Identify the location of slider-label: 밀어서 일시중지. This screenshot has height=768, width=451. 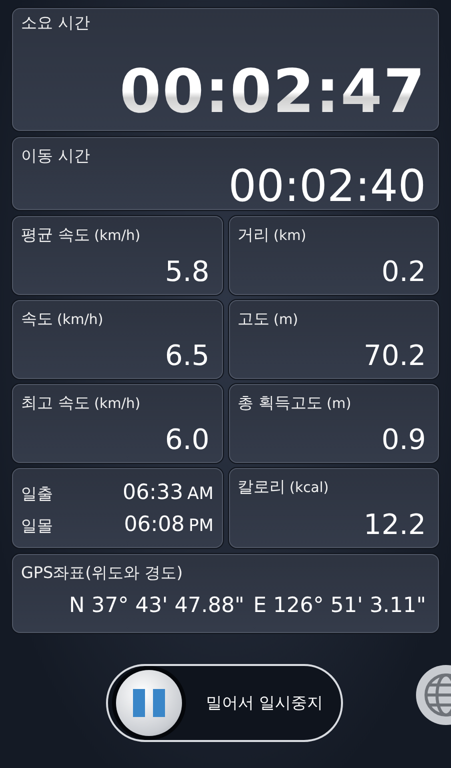
(265, 703).